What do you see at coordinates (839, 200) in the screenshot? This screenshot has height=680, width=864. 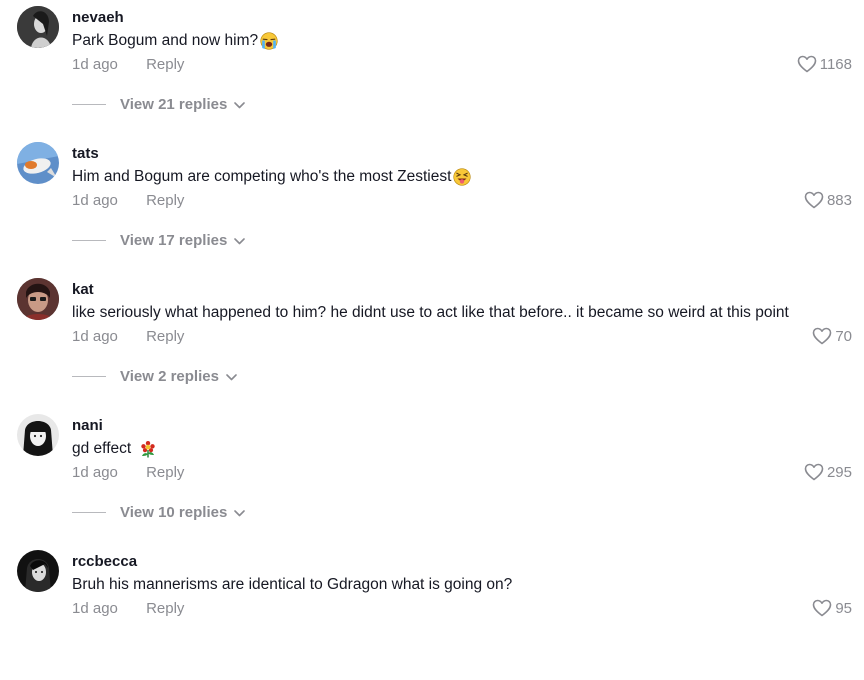 I see `like-count: 883` at bounding box center [839, 200].